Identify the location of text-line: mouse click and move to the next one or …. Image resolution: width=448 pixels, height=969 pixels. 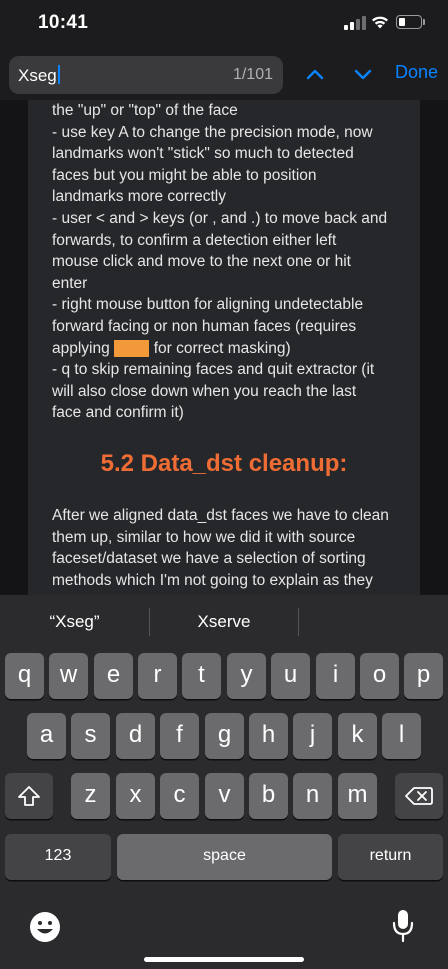
(201, 262).